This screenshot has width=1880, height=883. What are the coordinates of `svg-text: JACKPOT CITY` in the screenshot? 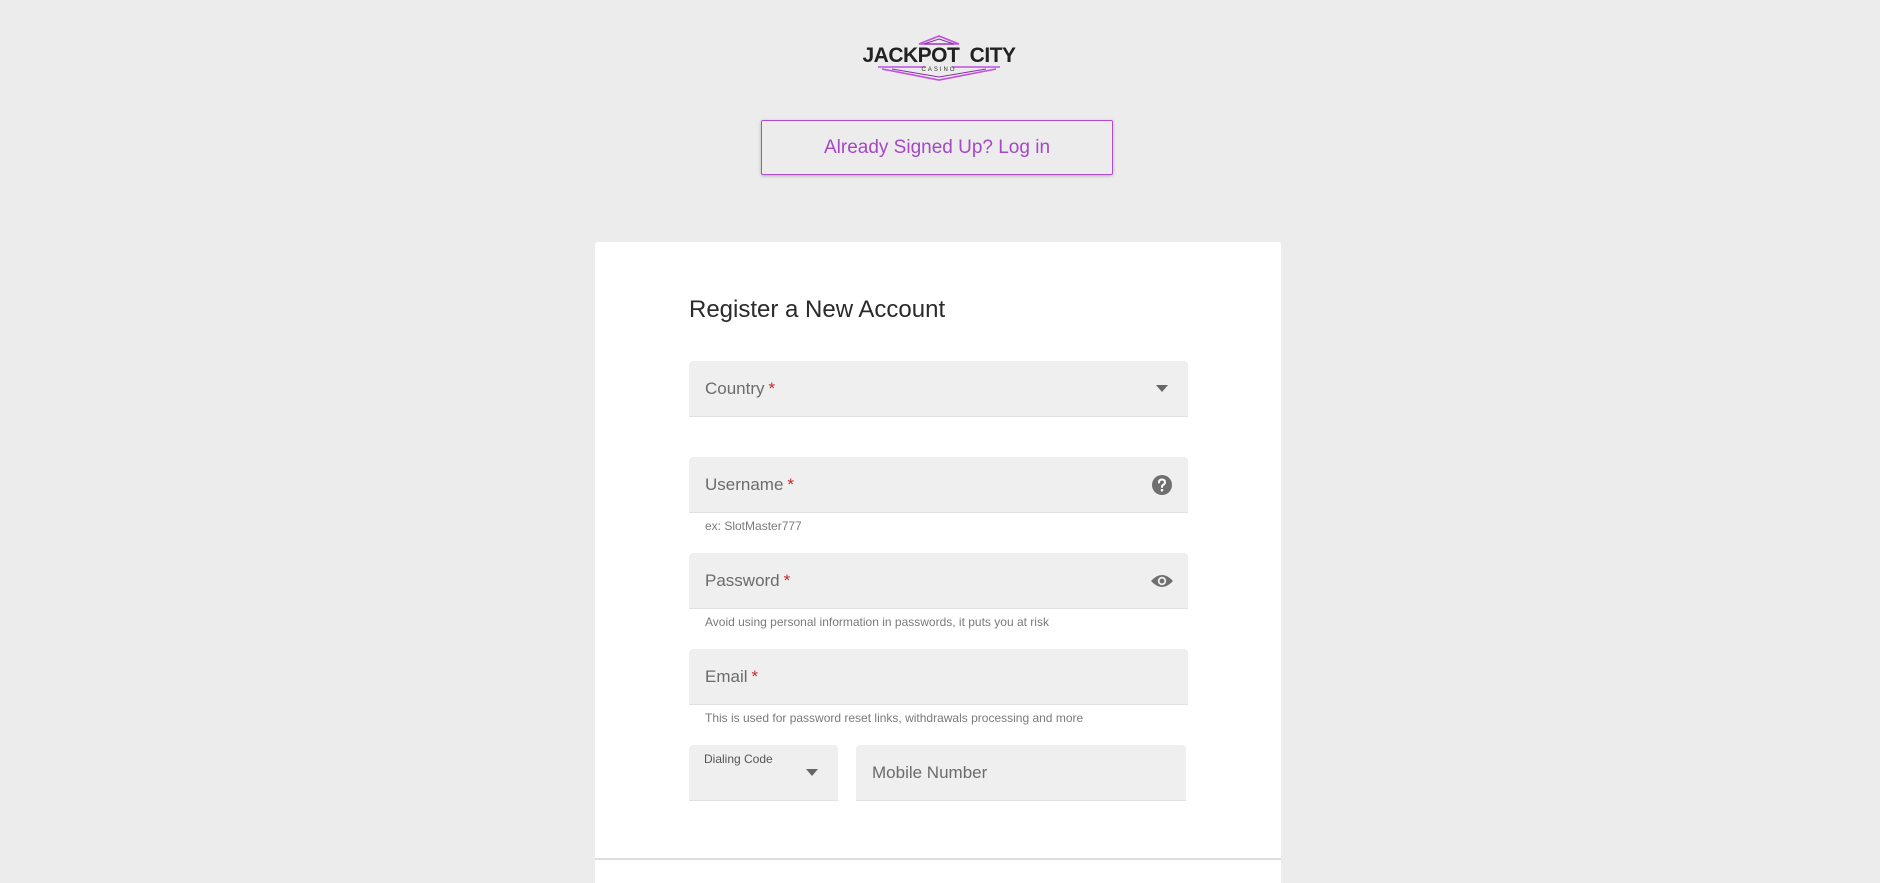 It's located at (939, 55).